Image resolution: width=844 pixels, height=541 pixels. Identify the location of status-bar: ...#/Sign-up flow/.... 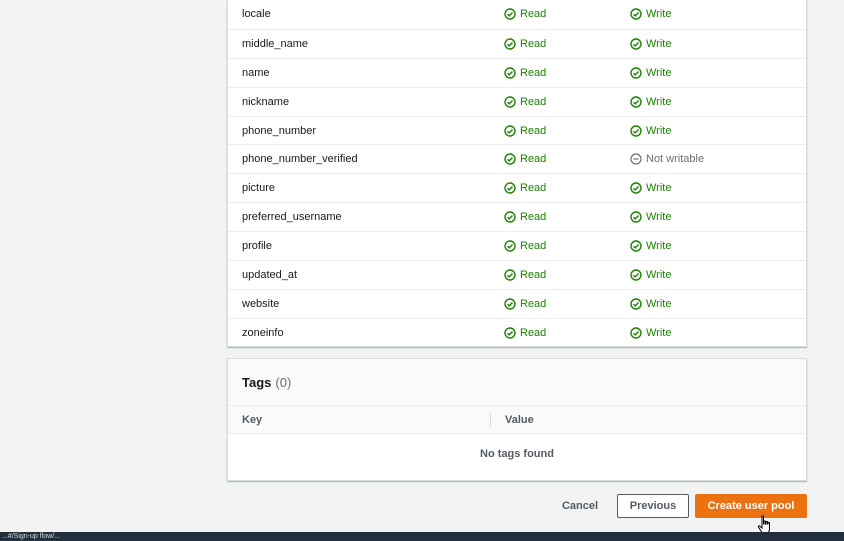
(422, 536).